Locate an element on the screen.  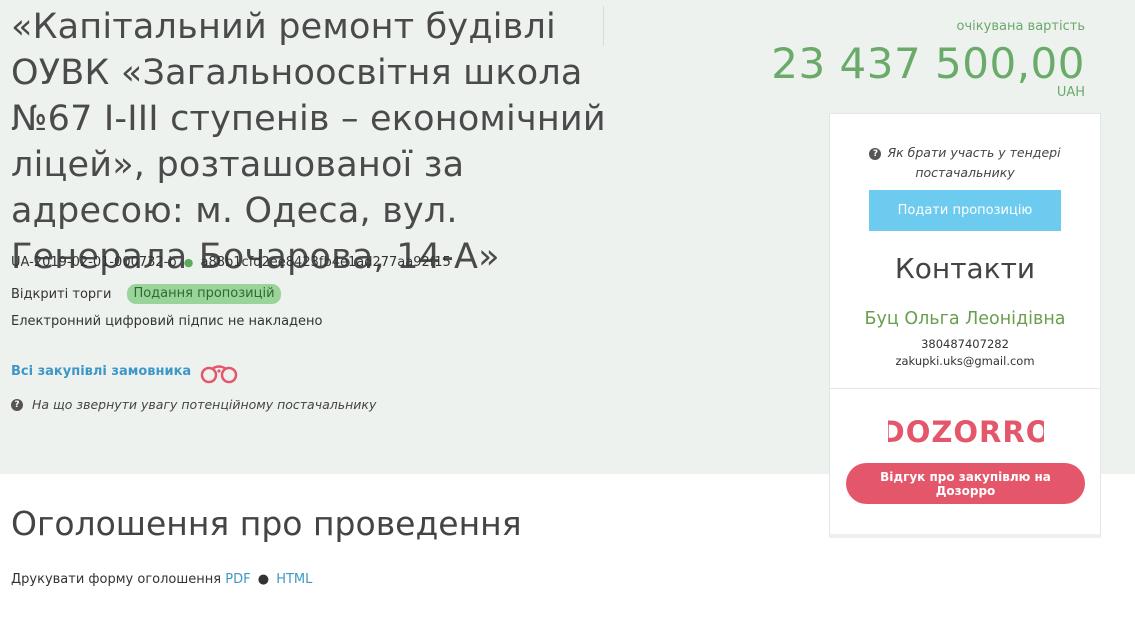
contacts-title: Контакти is located at coordinates (965, 268).